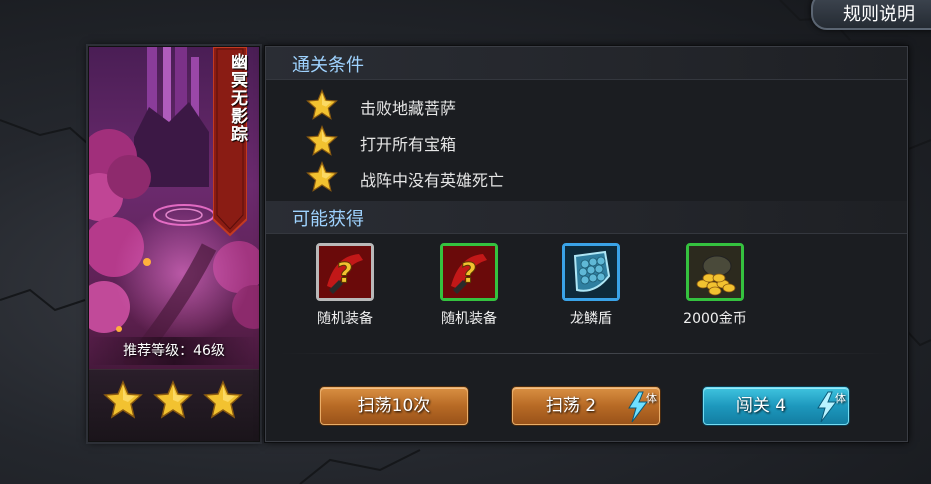 Image resolution: width=931 pixels, height=484 pixels. What do you see at coordinates (591, 319) in the screenshot?
I see `reward-name: 龙鳞盾` at bounding box center [591, 319].